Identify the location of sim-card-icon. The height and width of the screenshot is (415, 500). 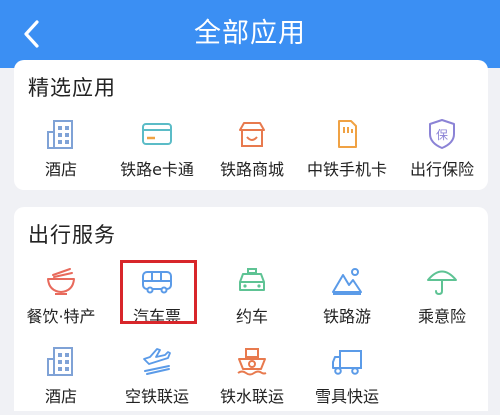
(347, 134).